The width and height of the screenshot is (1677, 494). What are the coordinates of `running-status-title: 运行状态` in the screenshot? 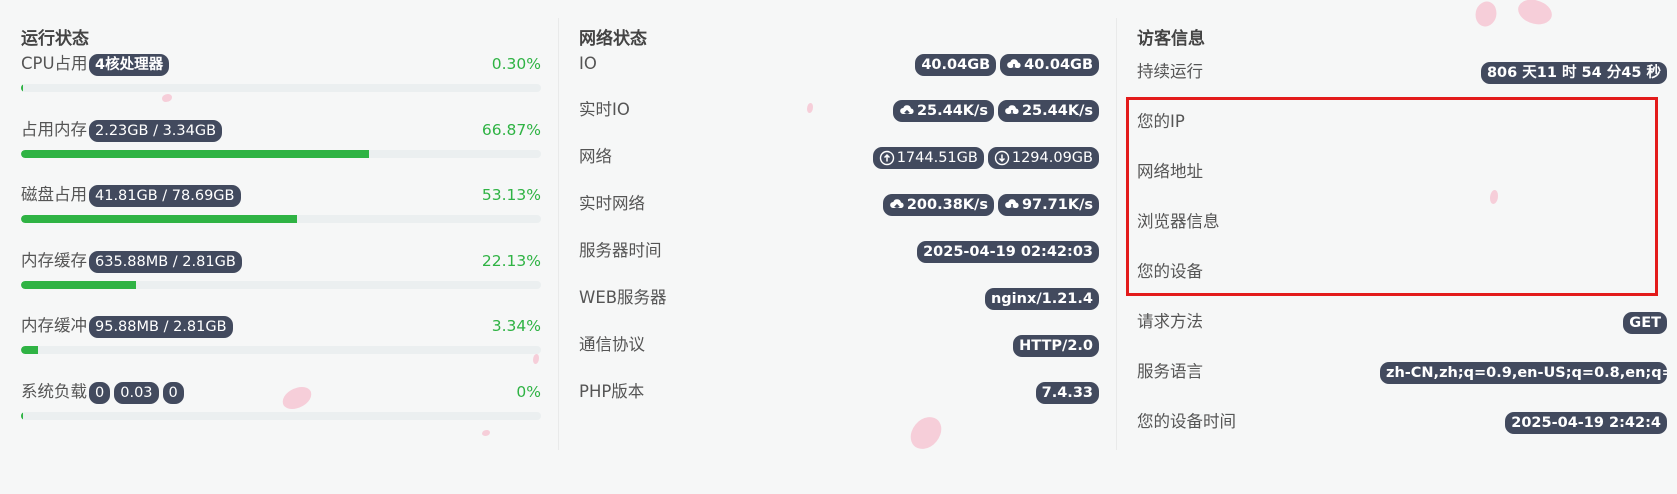 It's located at (55, 39).